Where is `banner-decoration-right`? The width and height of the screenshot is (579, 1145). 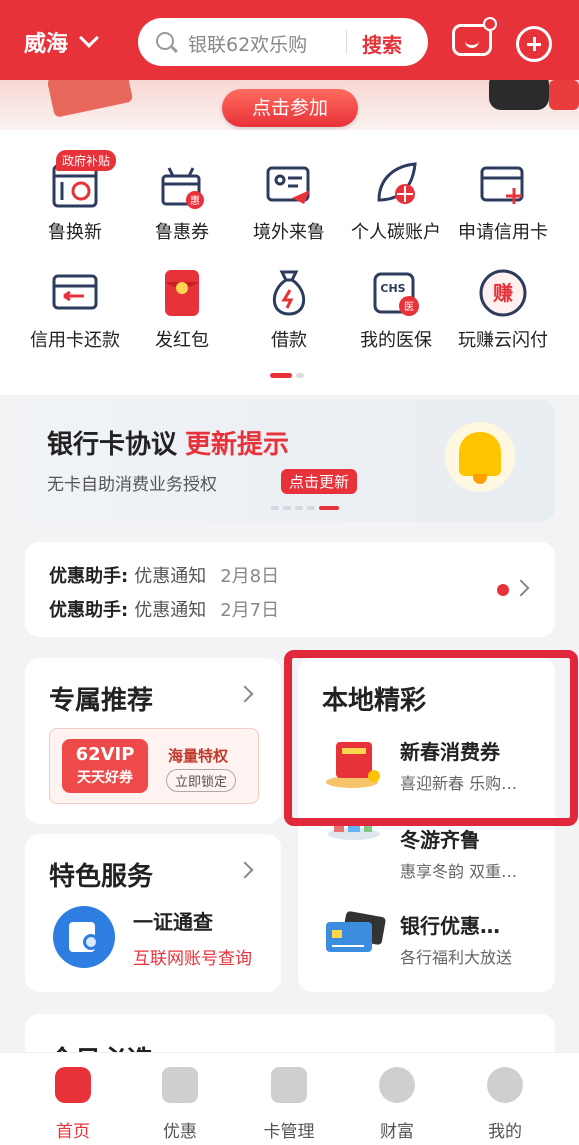 banner-decoration-right is located at coordinates (519, 95).